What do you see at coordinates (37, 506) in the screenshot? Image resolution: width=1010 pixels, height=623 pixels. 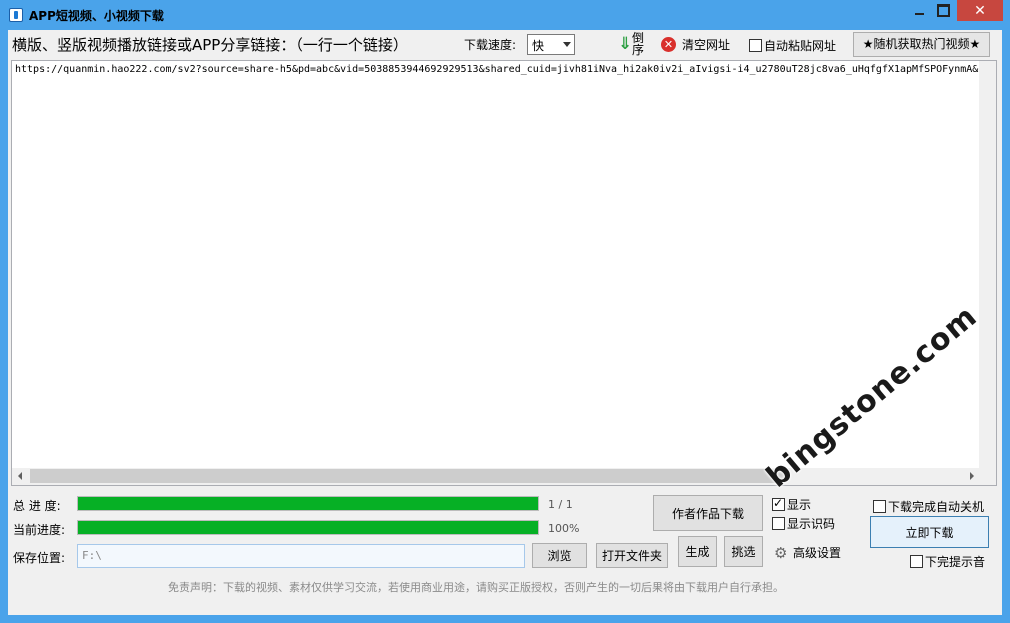 I see `total-progress-label: 总 进 度:` at bounding box center [37, 506].